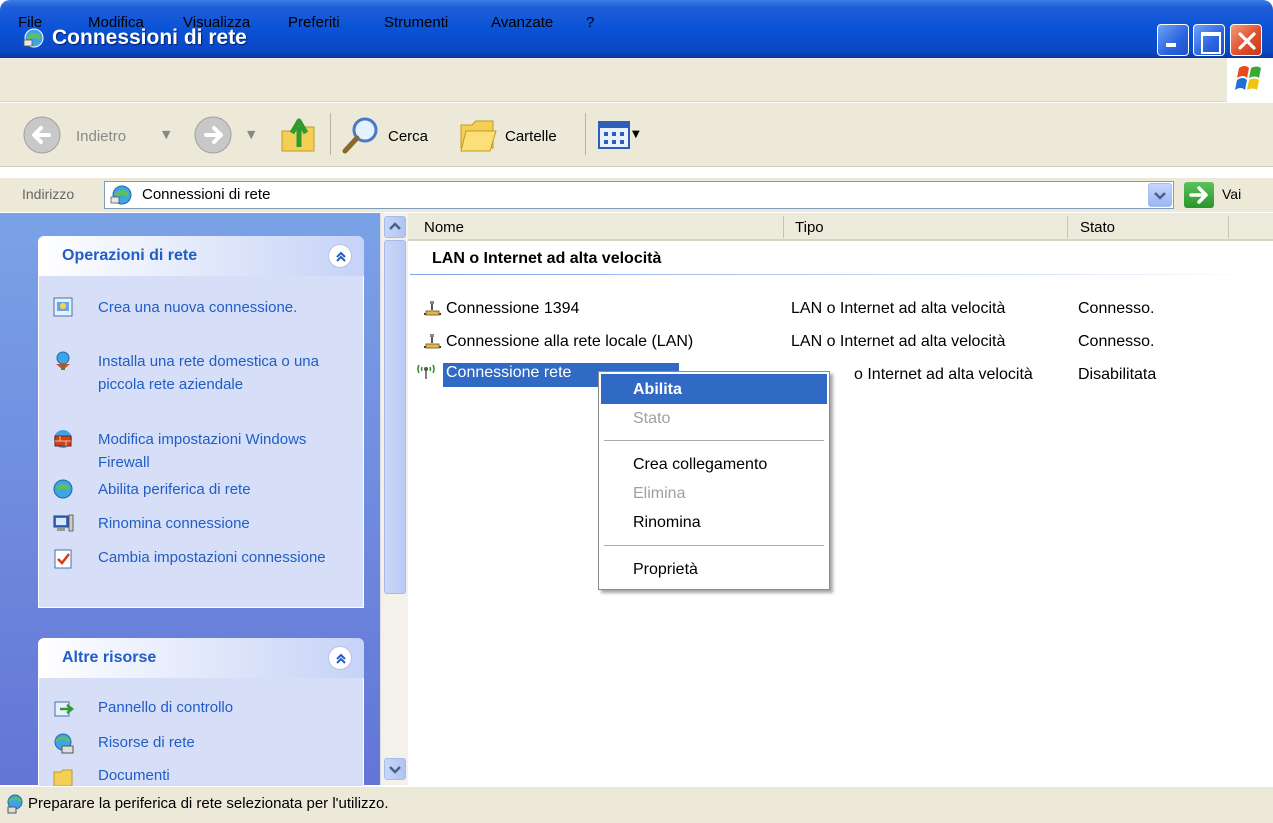 Image resolution: width=1273 pixels, height=823 pixels. I want to click on menu-item-create-shortcut: Crea collegamento, so click(700, 465).